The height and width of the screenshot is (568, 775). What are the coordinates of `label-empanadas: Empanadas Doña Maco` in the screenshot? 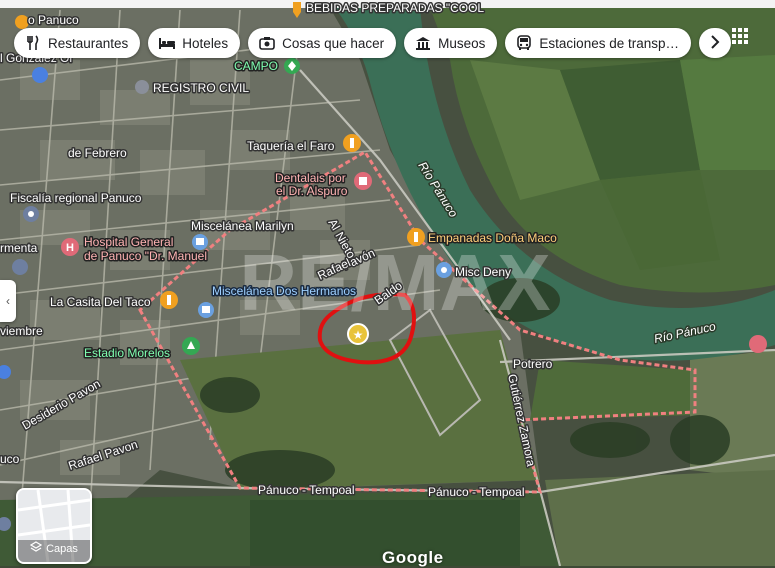 It's located at (492, 238).